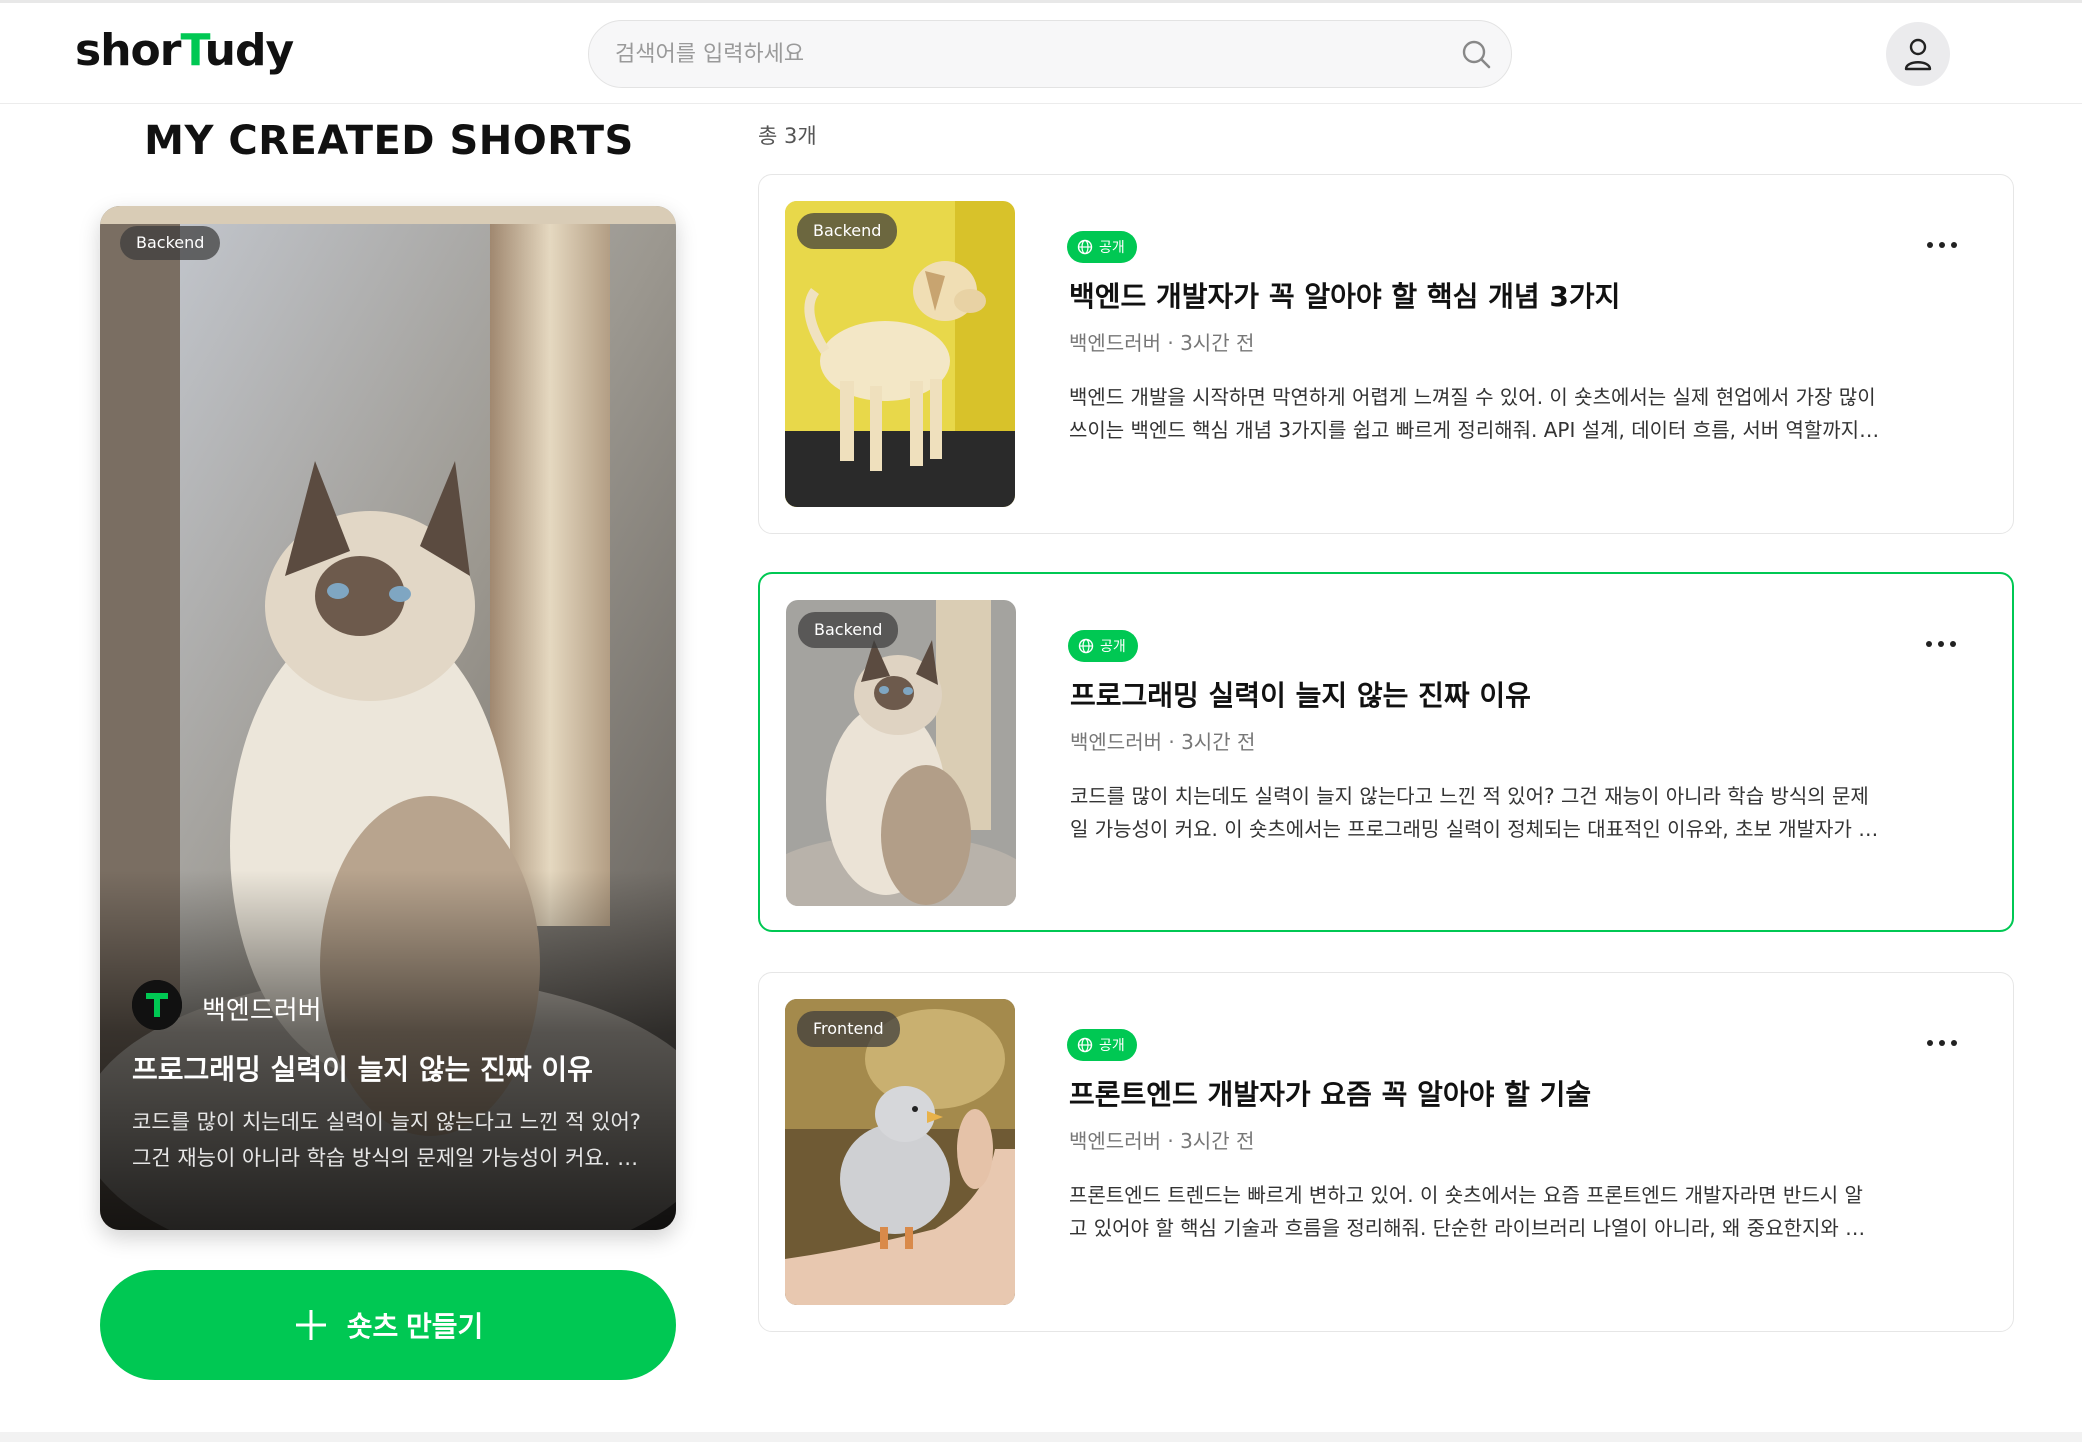  What do you see at coordinates (1330, 1094) in the screenshot?
I see `short-title: 프론트엔드 개발자가 요즘 꼭 알아야 할 기술` at bounding box center [1330, 1094].